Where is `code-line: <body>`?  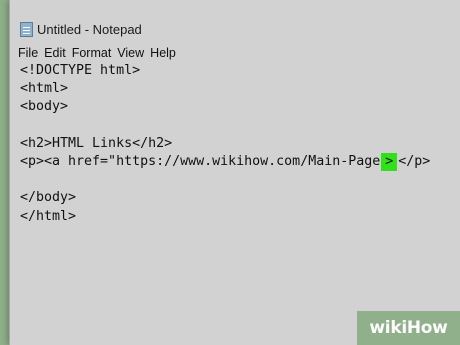
code-line: <body> is located at coordinates (44, 107).